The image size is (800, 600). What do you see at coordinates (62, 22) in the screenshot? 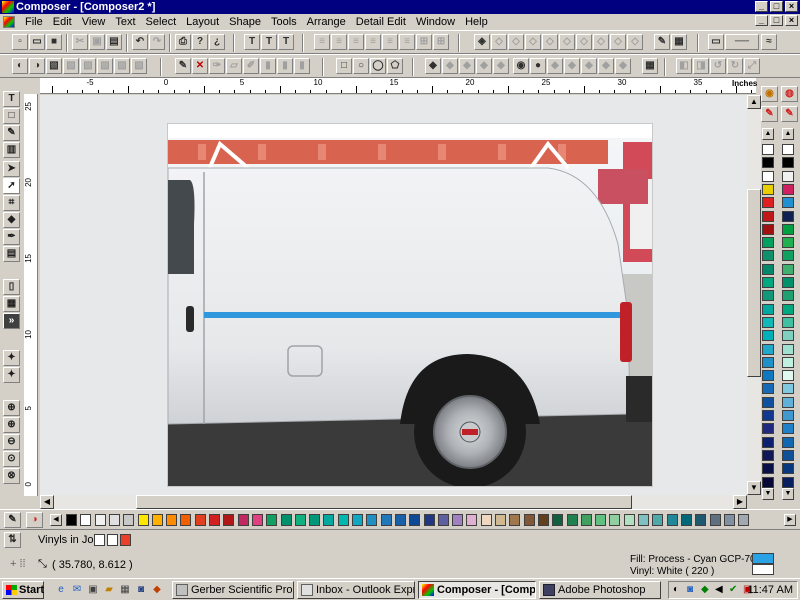
I see `menu-edit: Edit` at bounding box center [62, 22].